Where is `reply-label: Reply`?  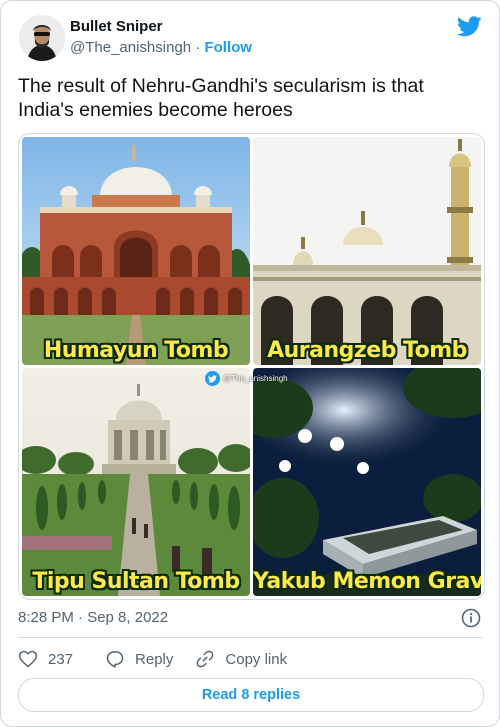 reply-label: Reply is located at coordinates (154, 659).